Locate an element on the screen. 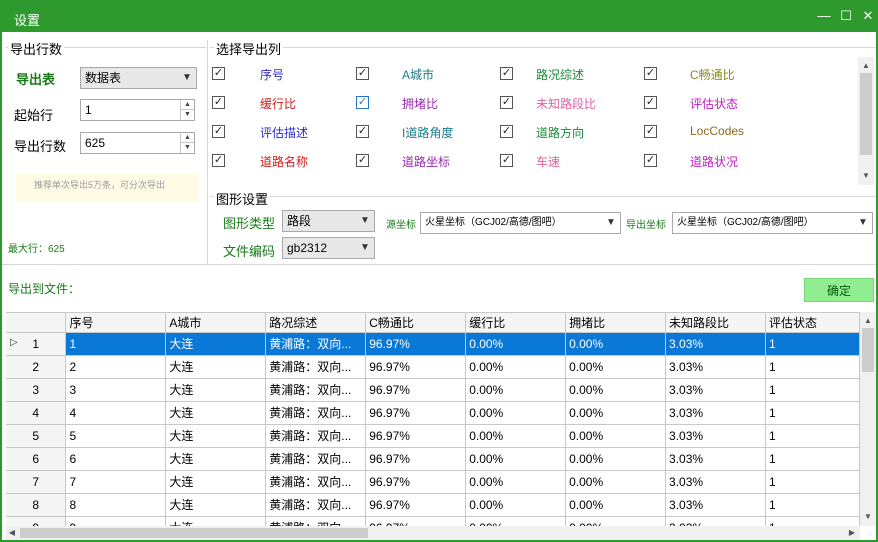  columns-scrollbar: ▲ ▼ is located at coordinates (866, 121).